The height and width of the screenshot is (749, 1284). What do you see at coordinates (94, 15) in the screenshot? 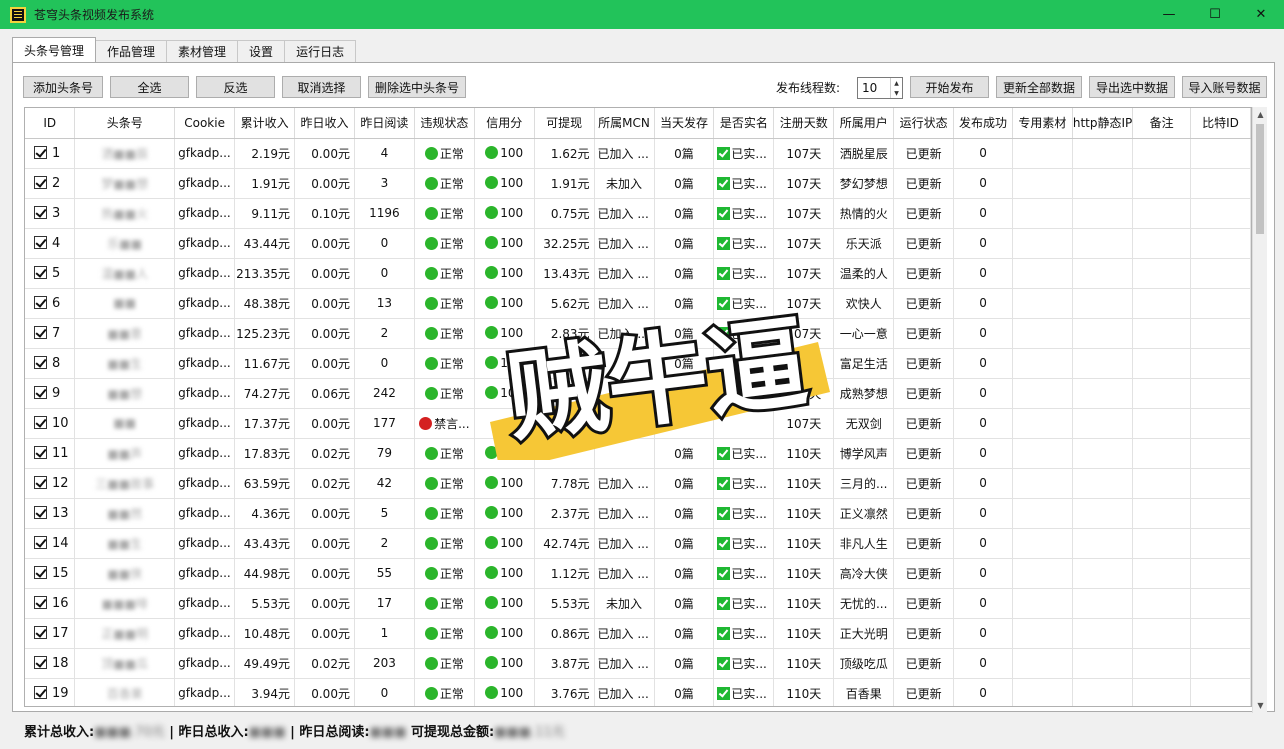
I see `window-title: 苍穹头条视频发布系统` at bounding box center [94, 15].